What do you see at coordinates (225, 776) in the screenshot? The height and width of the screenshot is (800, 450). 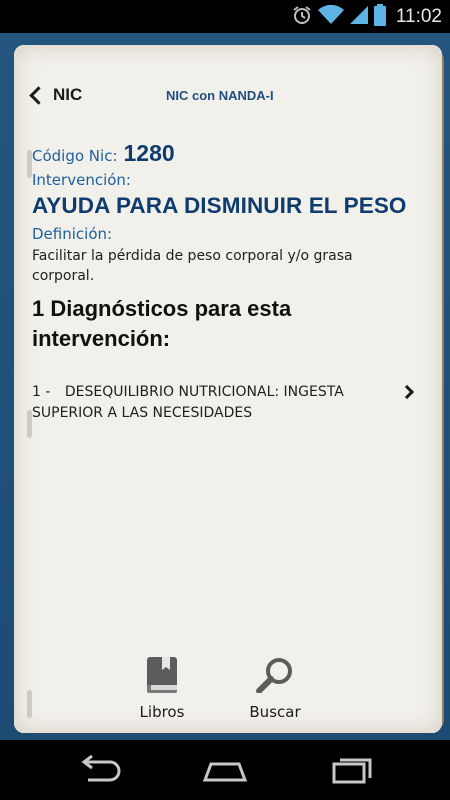 I see `home-icon` at bounding box center [225, 776].